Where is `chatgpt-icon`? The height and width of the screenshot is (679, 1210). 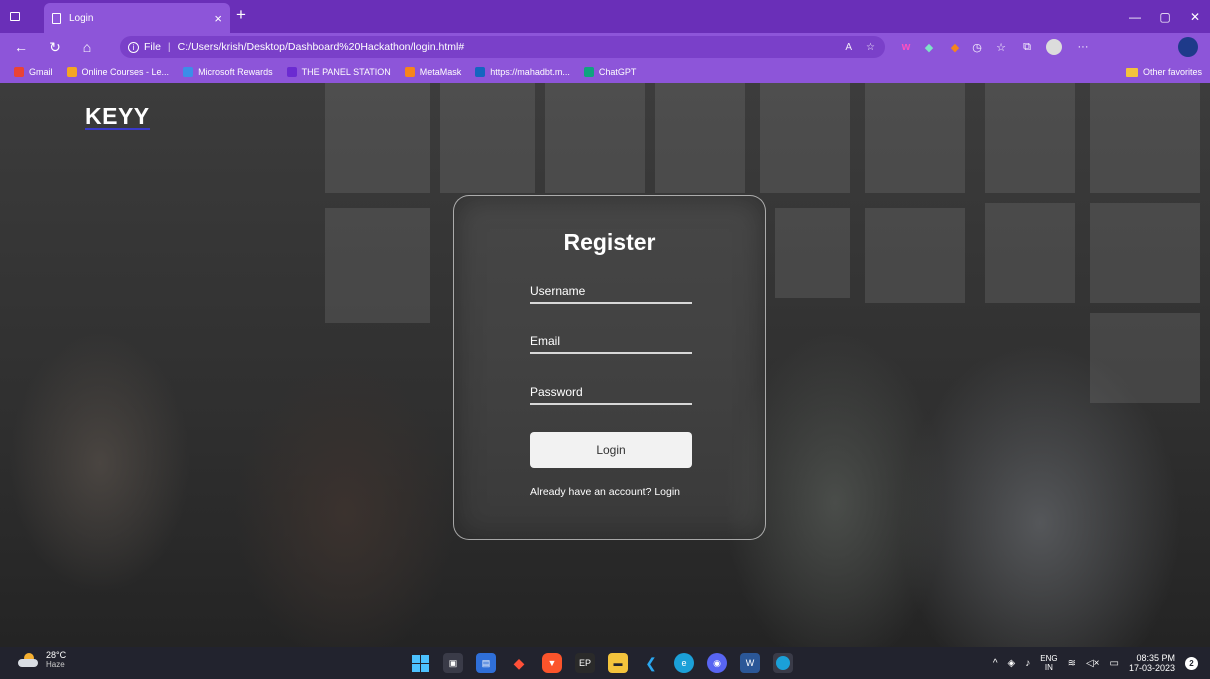 chatgpt-icon is located at coordinates (588, 72).